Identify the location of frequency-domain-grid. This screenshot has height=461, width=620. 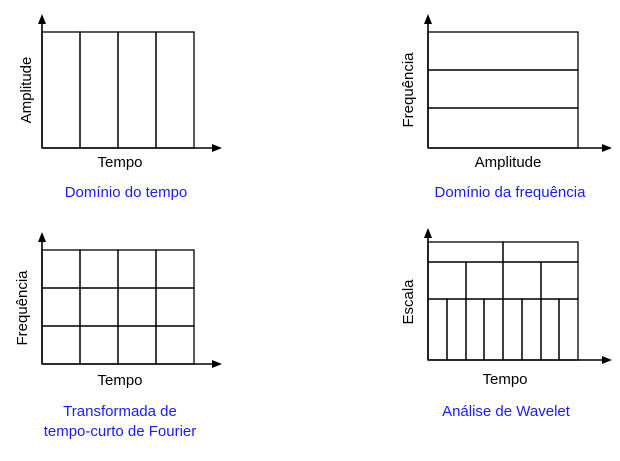
(503, 90).